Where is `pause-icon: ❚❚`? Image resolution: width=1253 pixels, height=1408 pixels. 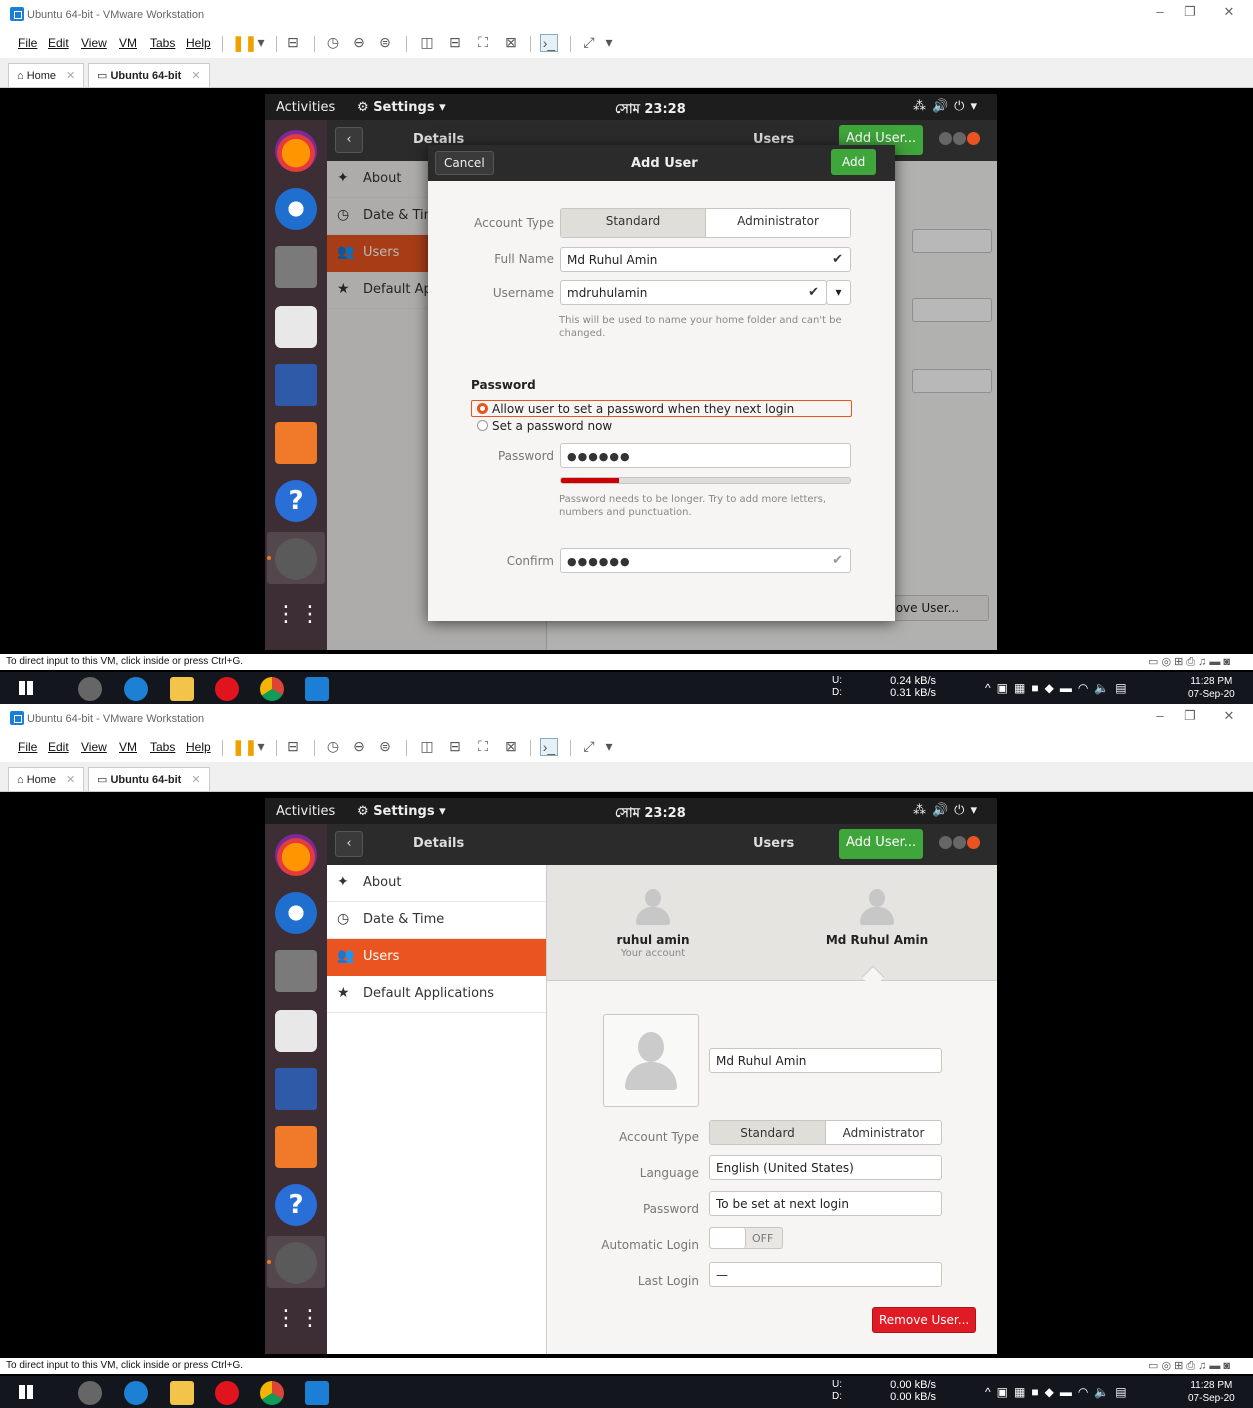
pause-icon: ❚❚ is located at coordinates (244, 747).